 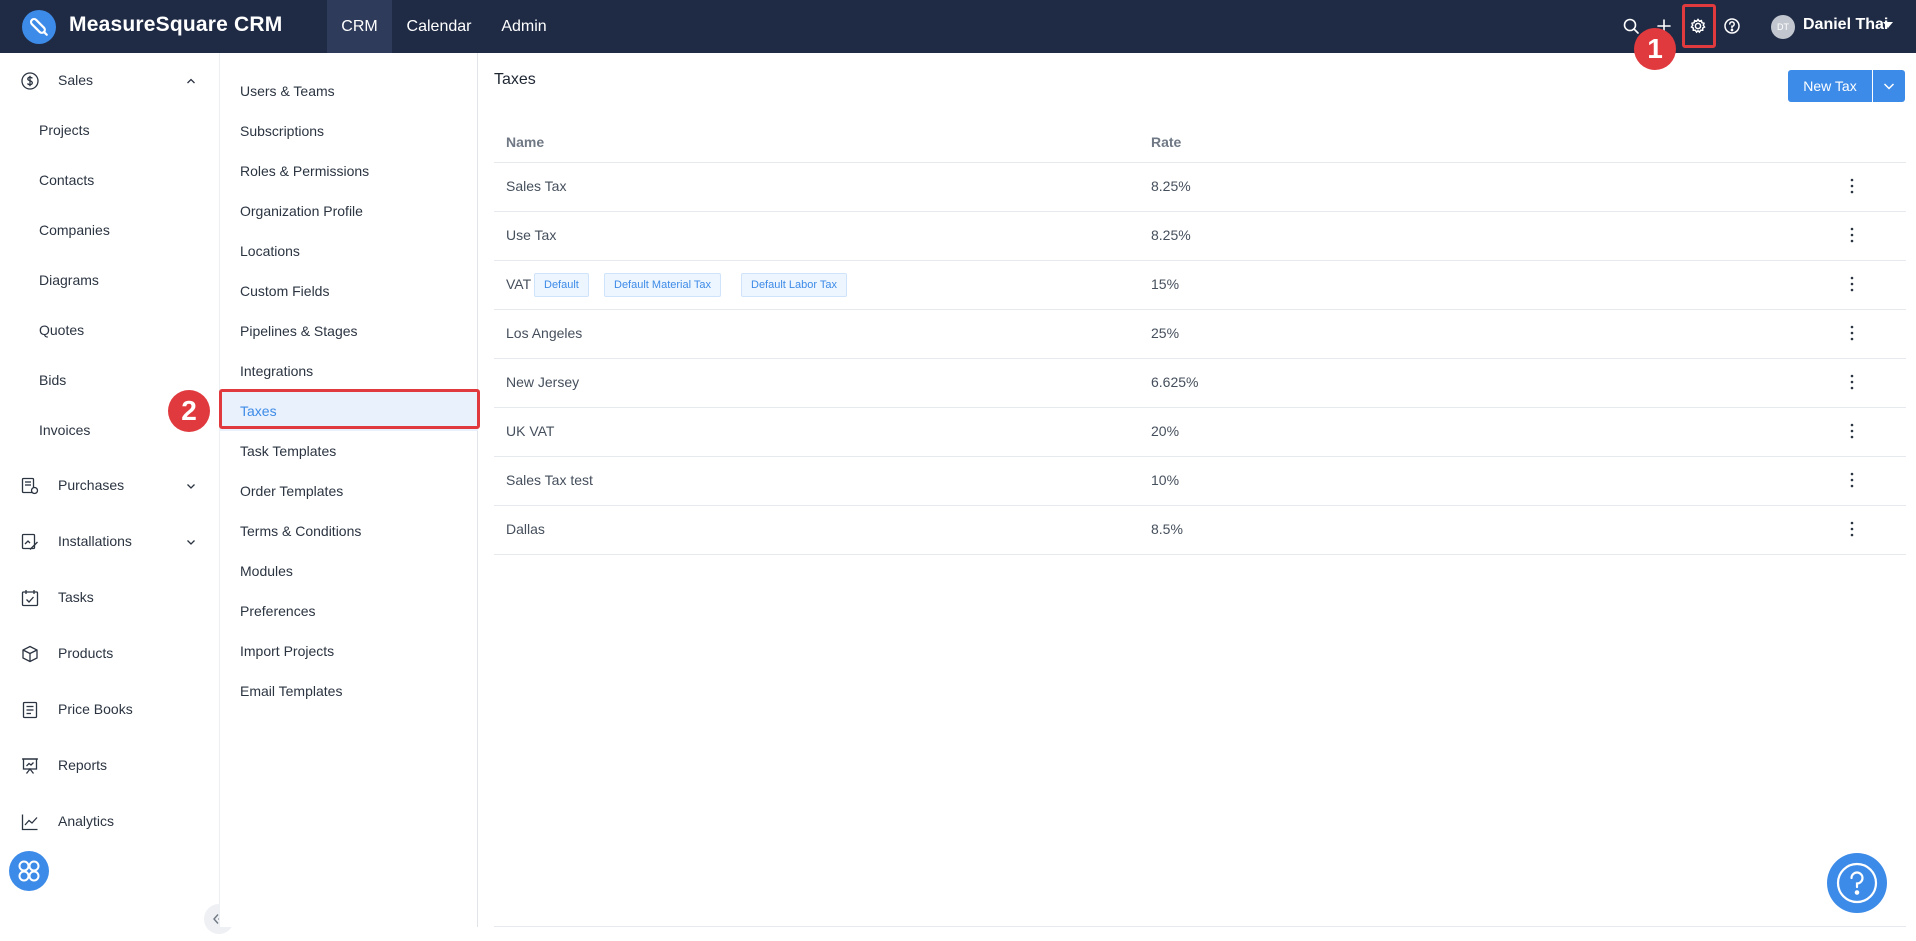 What do you see at coordinates (1783, 27) in the screenshot?
I see `avatar: DT` at bounding box center [1783, 27].